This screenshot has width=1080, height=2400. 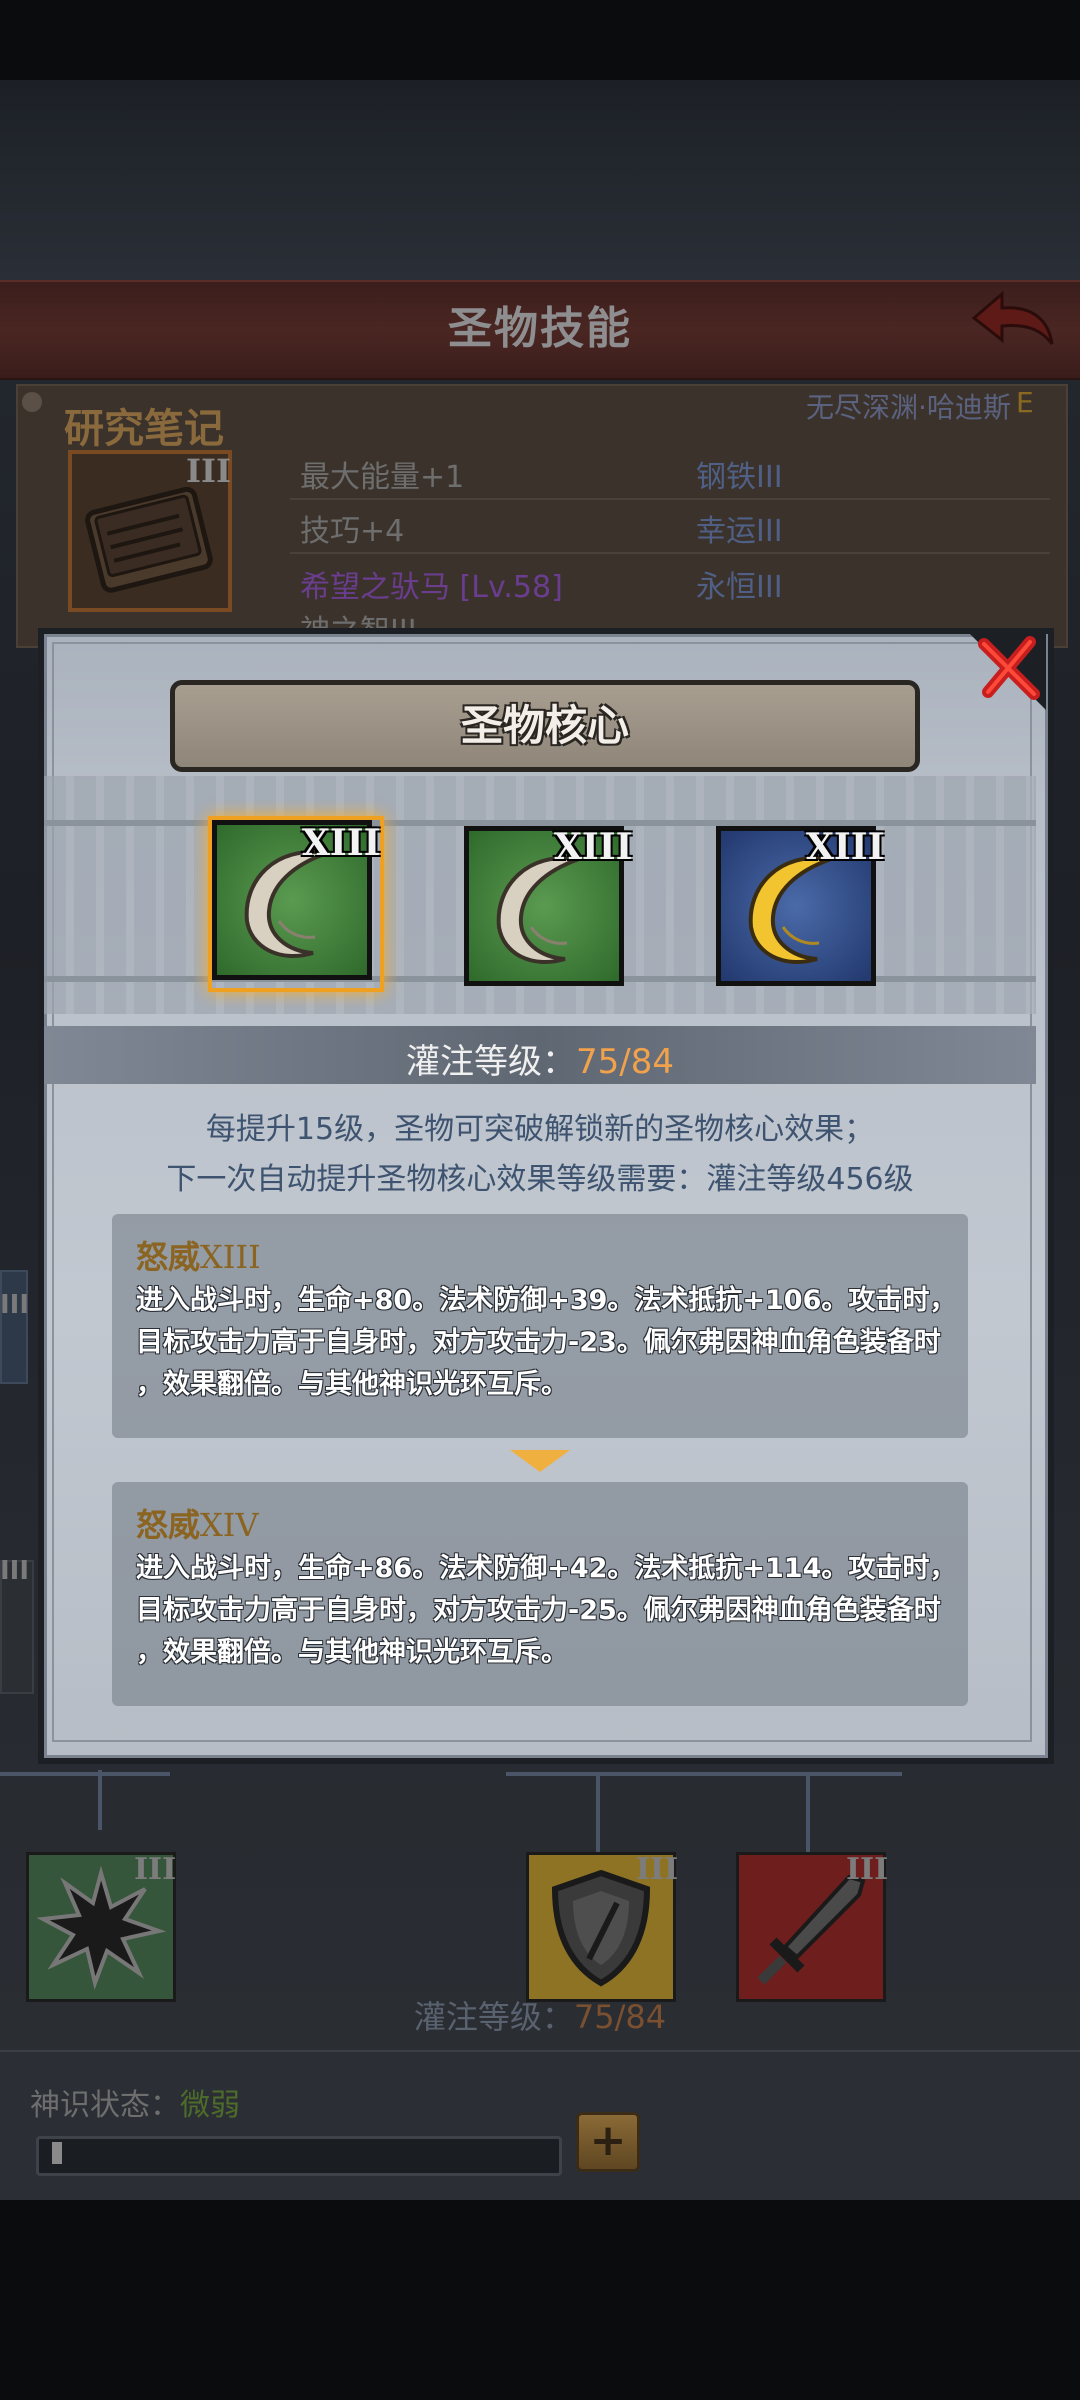 What do you see at coordinates (540, 2126) in the screenshot?
I see `divine-status-strip` at bounding box center [540, 2126].